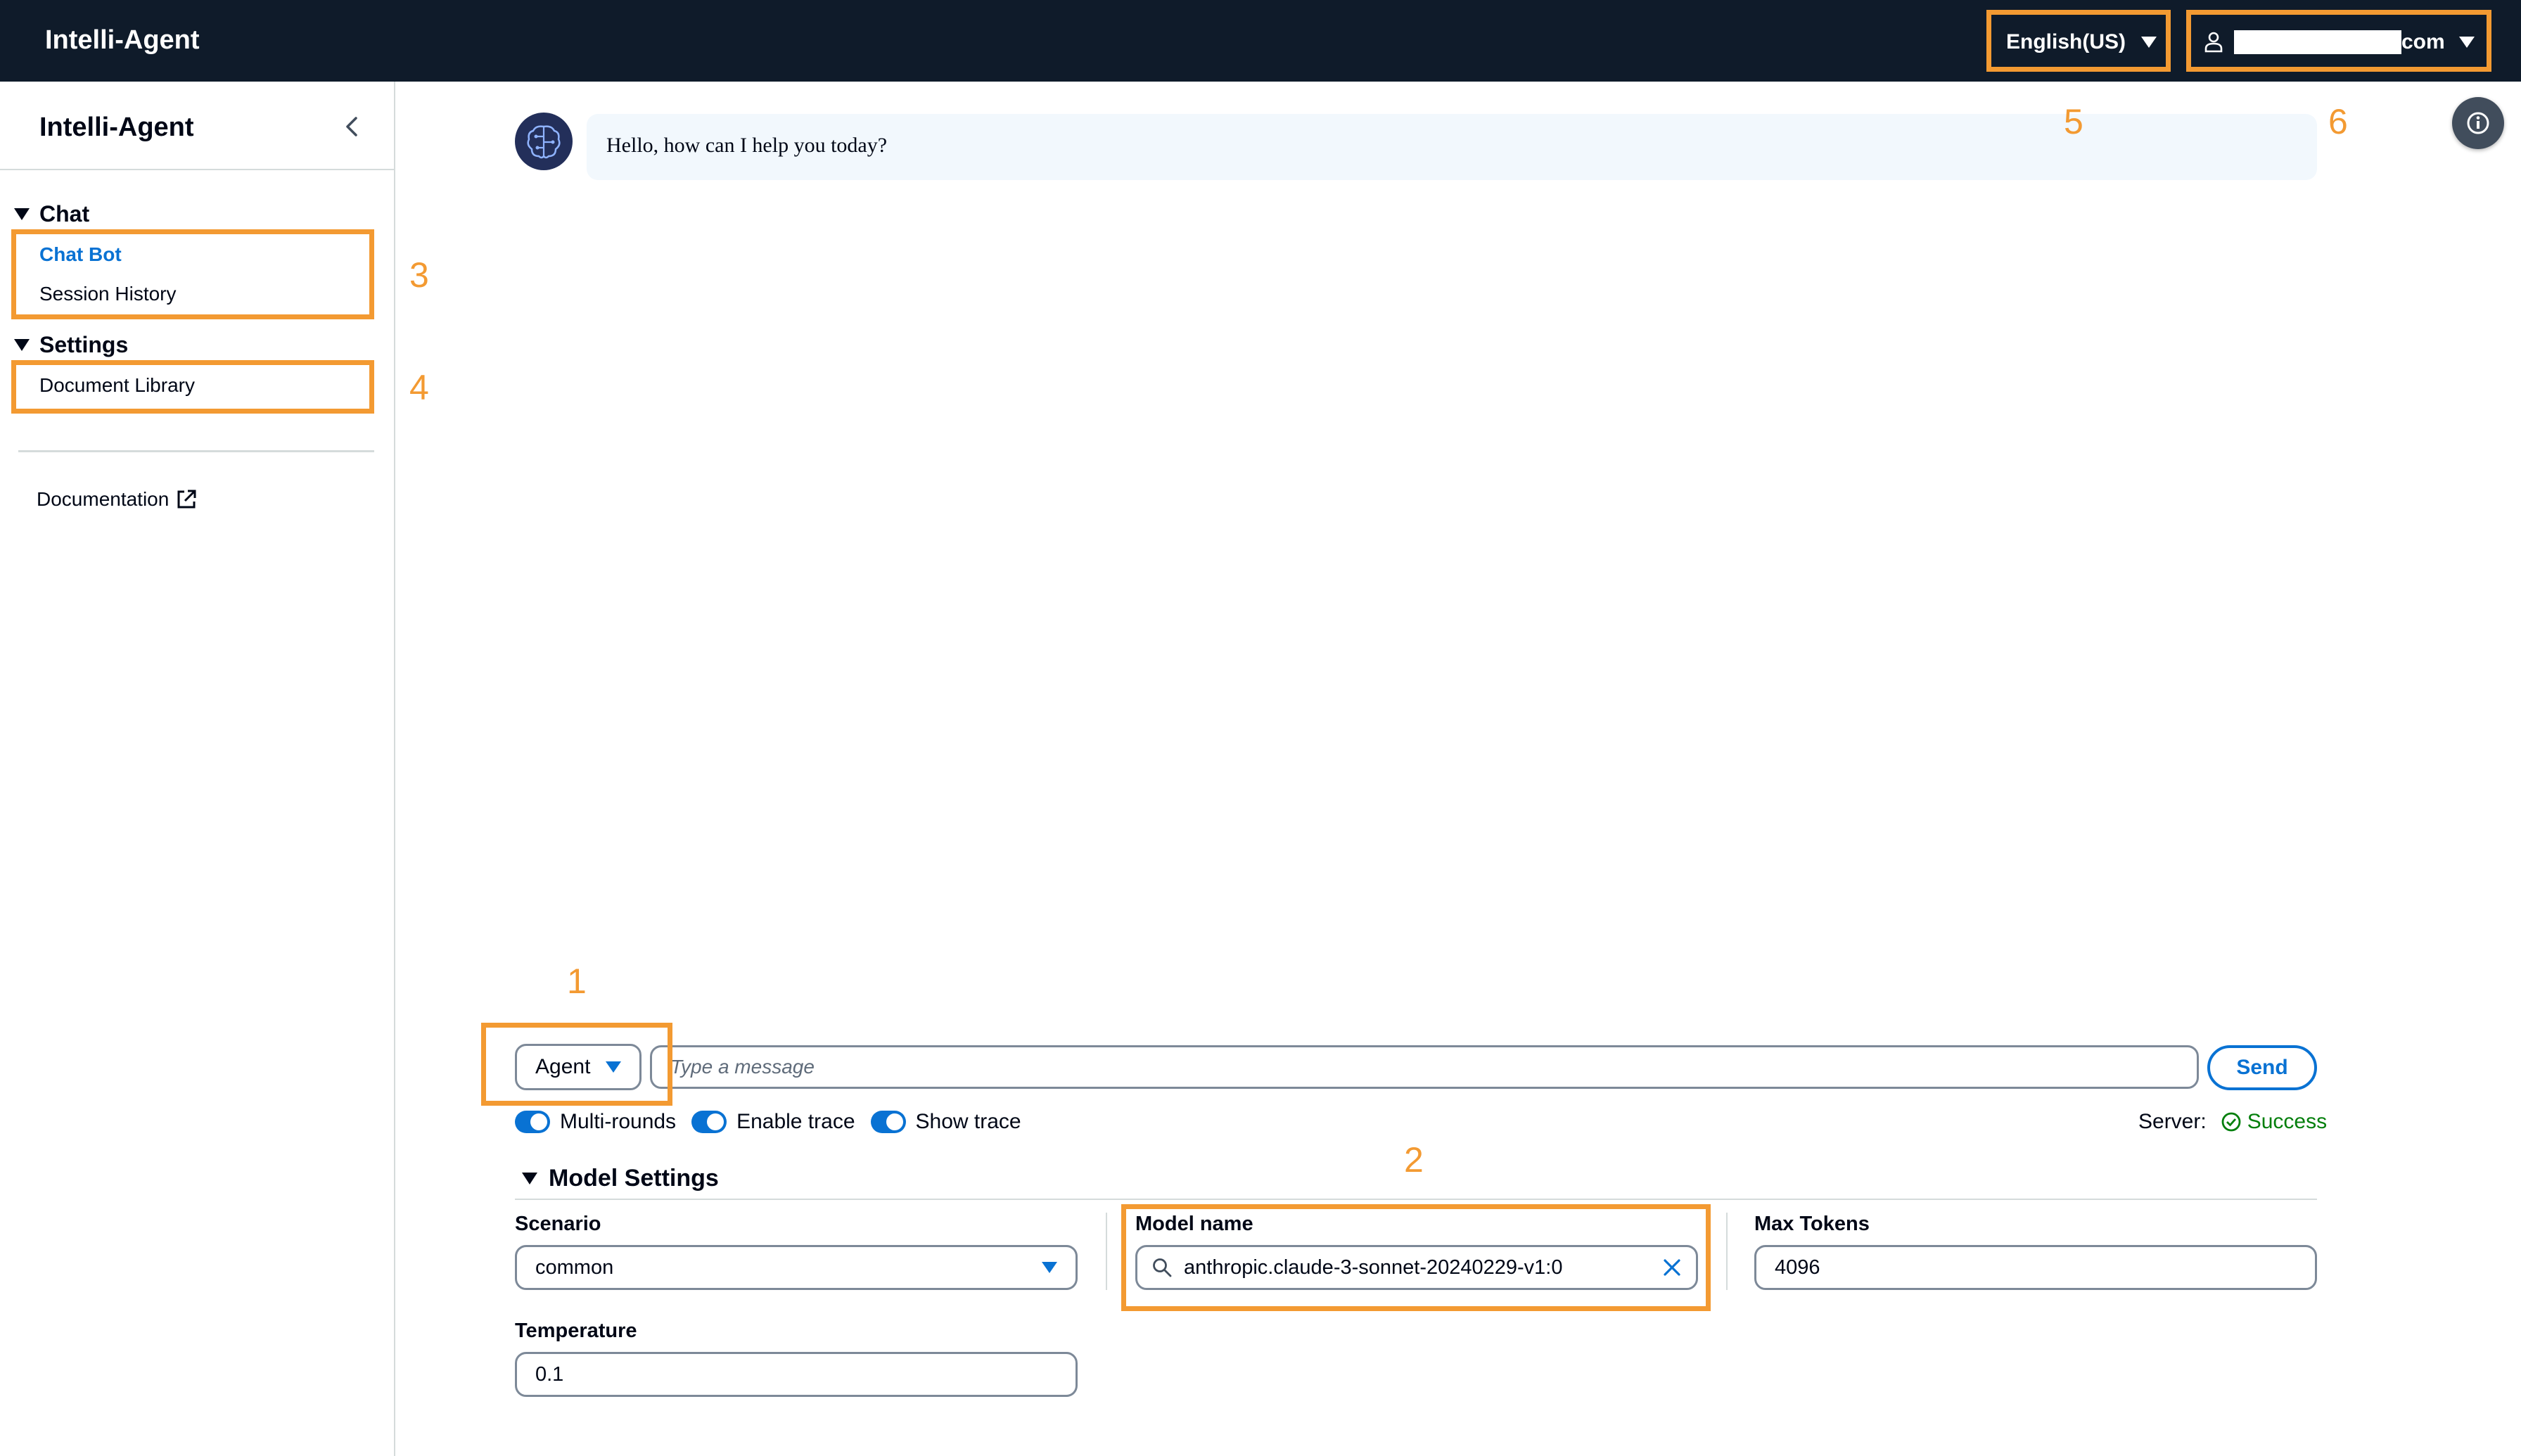  What do you see at coordinates (634, 1178) in the screenshot?
I see `model-settings-title: Model Settings` at bounding box center [634, 1178].